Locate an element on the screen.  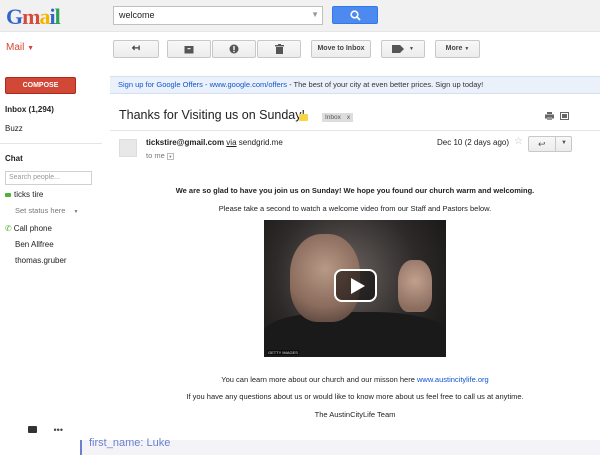
spam-icon is located at coordinates (234, 49).